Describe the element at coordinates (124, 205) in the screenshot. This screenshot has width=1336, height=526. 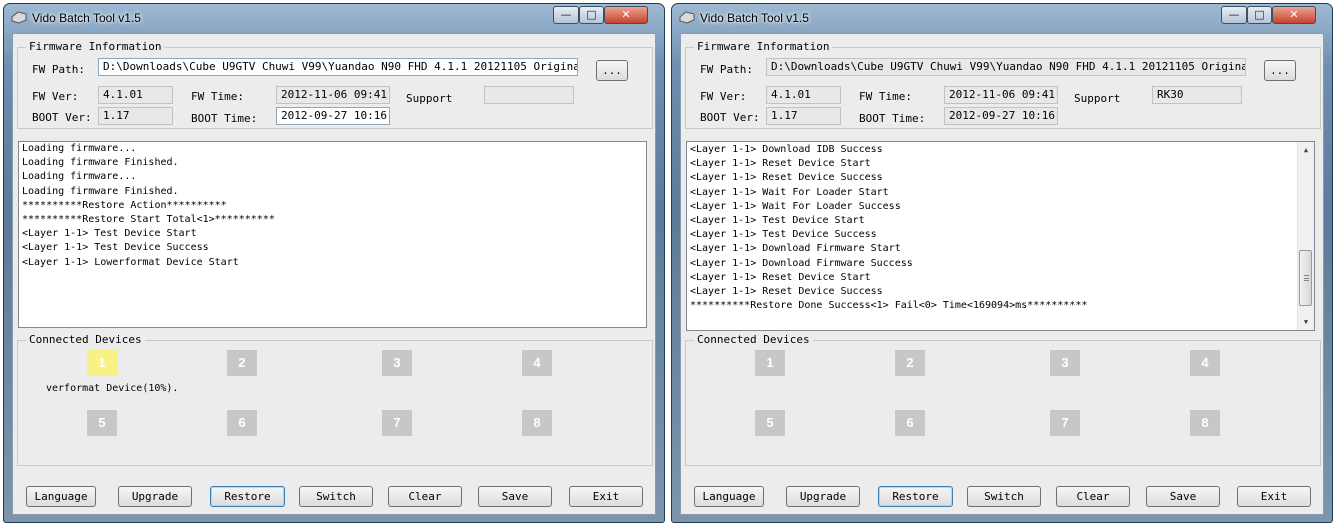
I see `log-line: **********Restore Action**********` at that location.